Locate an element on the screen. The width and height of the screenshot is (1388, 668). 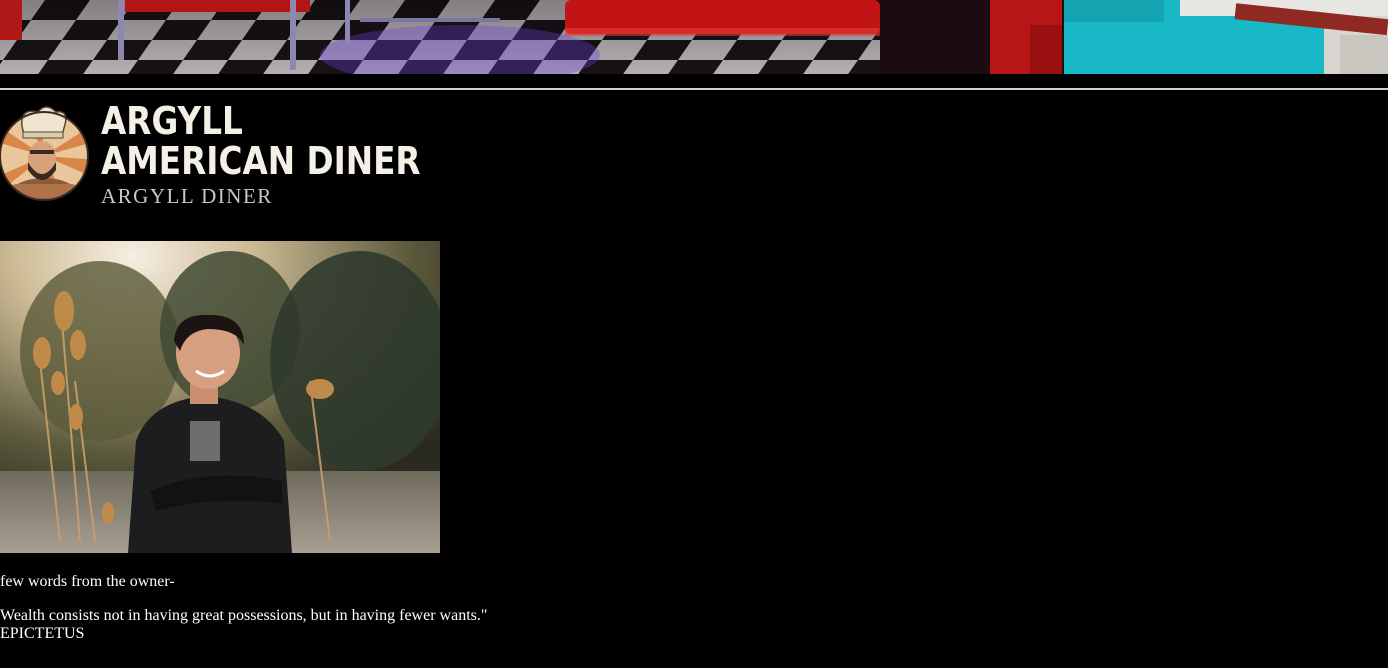
logo-title-line1: ARGYLL is located at coordinates (172, 121).